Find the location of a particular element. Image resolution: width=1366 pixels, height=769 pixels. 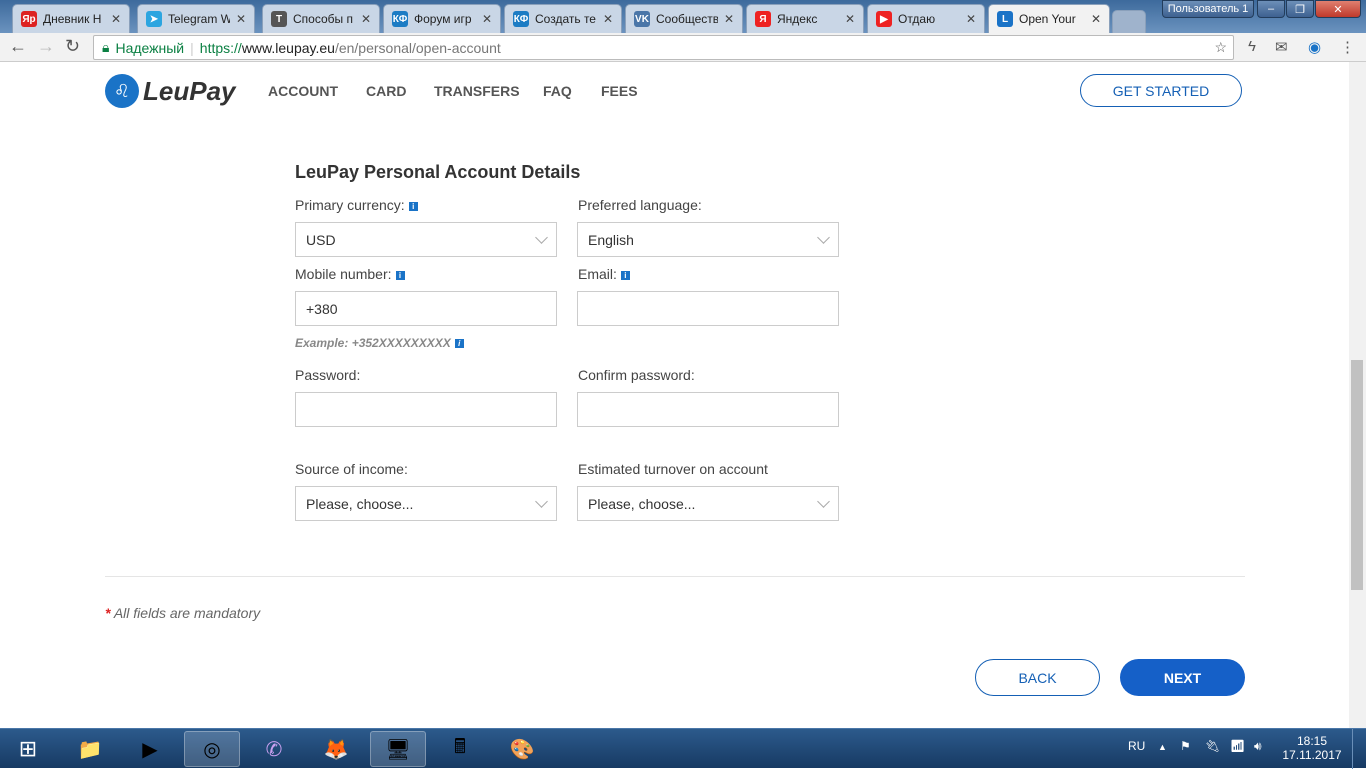

leupay-logo: ♌︎ LeuPay is located at coordinates (170, 91).